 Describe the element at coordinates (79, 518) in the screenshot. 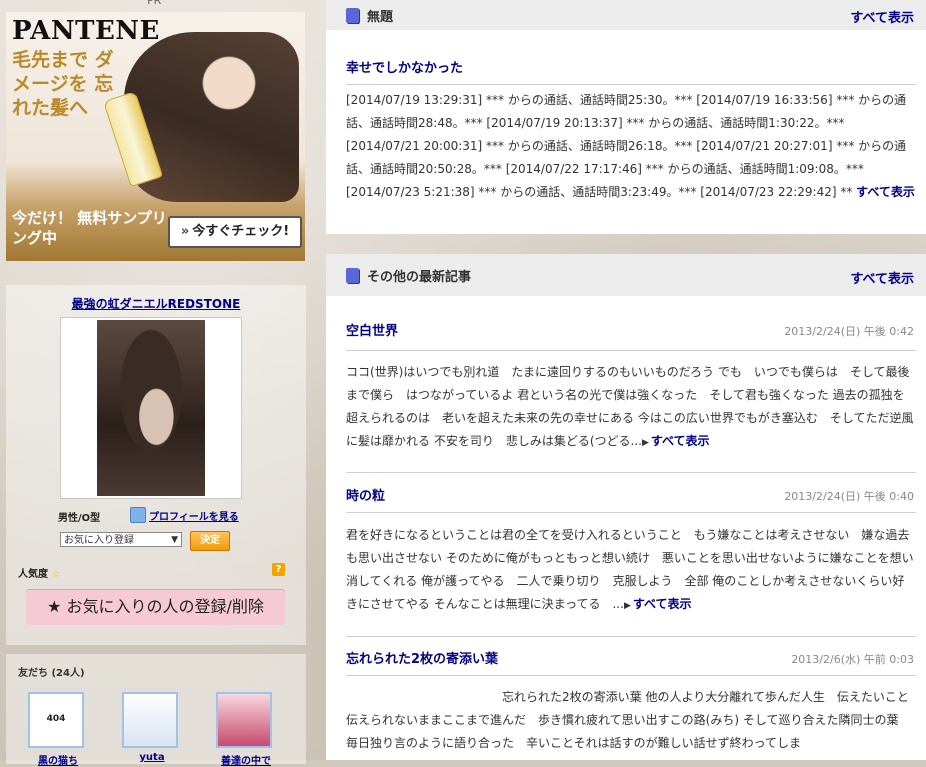

I see `profile-gender: 男性/O型` at that location.